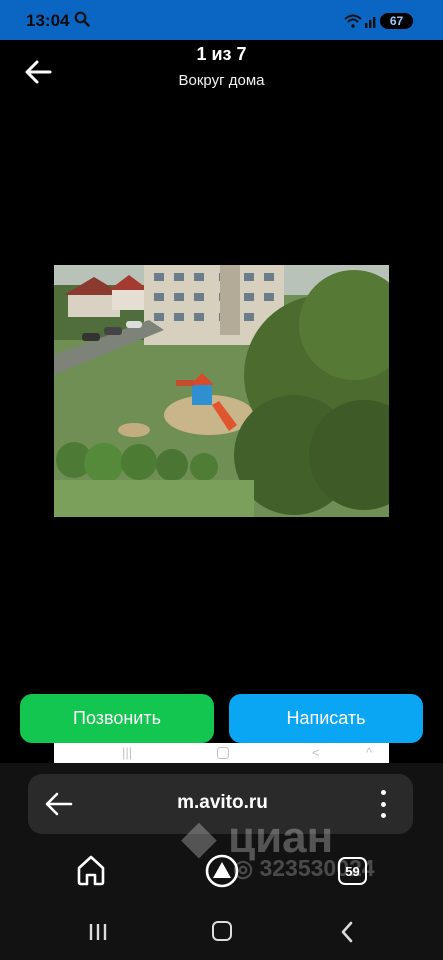 The image size is (443, 960). I want to click on tabs-count: 59, so click(352, 871).